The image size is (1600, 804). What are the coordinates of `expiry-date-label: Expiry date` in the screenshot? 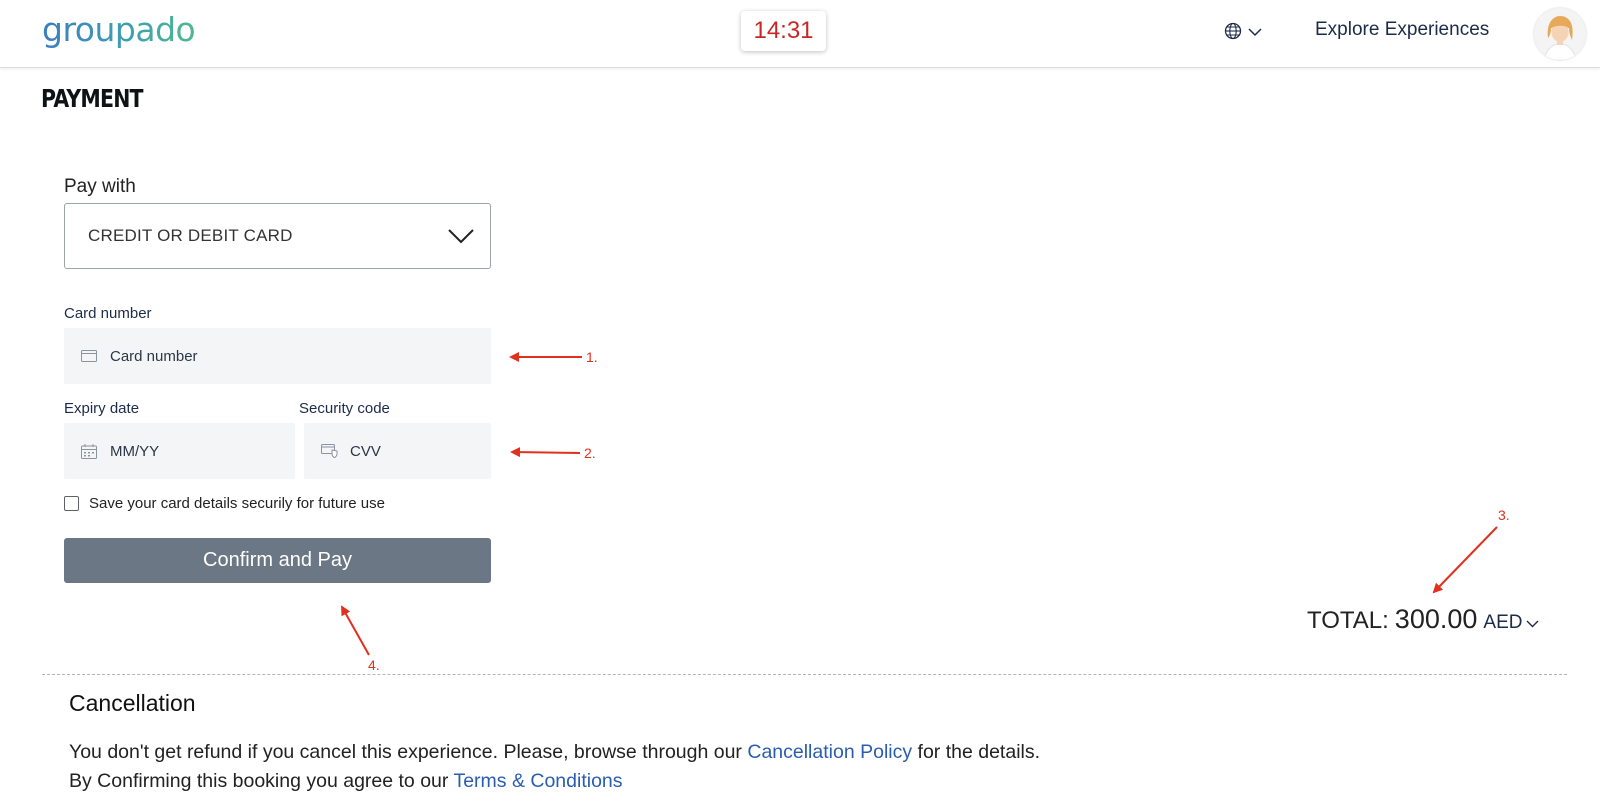 It's located at (102, 408).